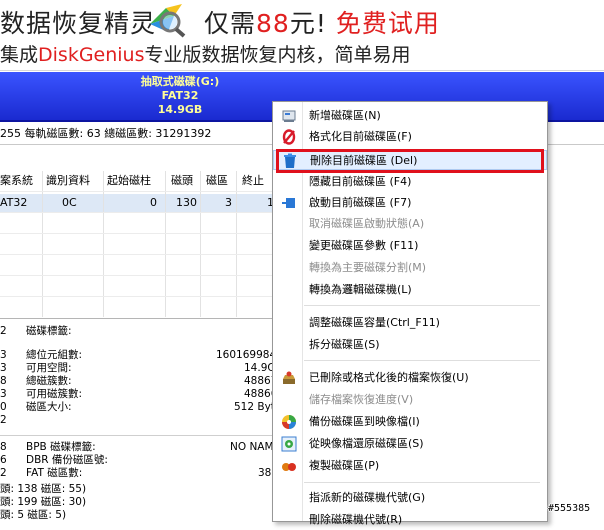 The width and height of the screenshot is (604, 530). What do you see at coordinates (129, 181) in the screenshot?
I see `col-start-cylinder: 起始磁柱` at bounding box center [129, 181].